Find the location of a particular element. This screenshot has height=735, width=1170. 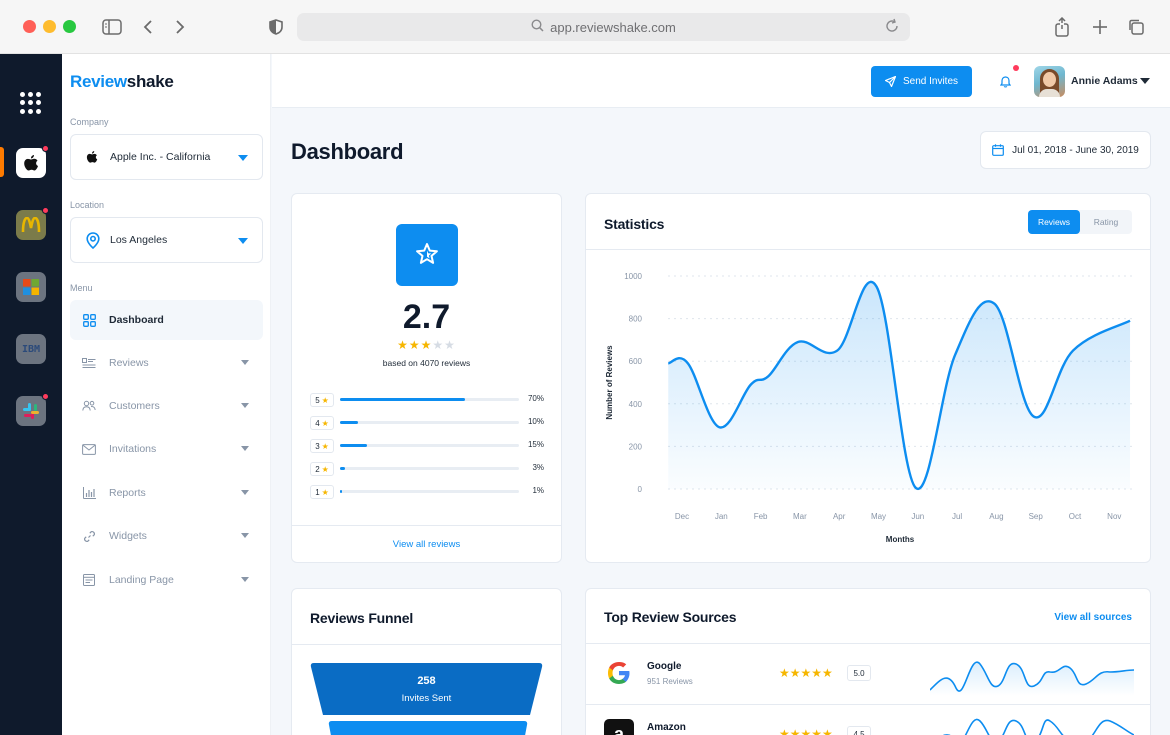

series-area is located at coordinates (899, 385).